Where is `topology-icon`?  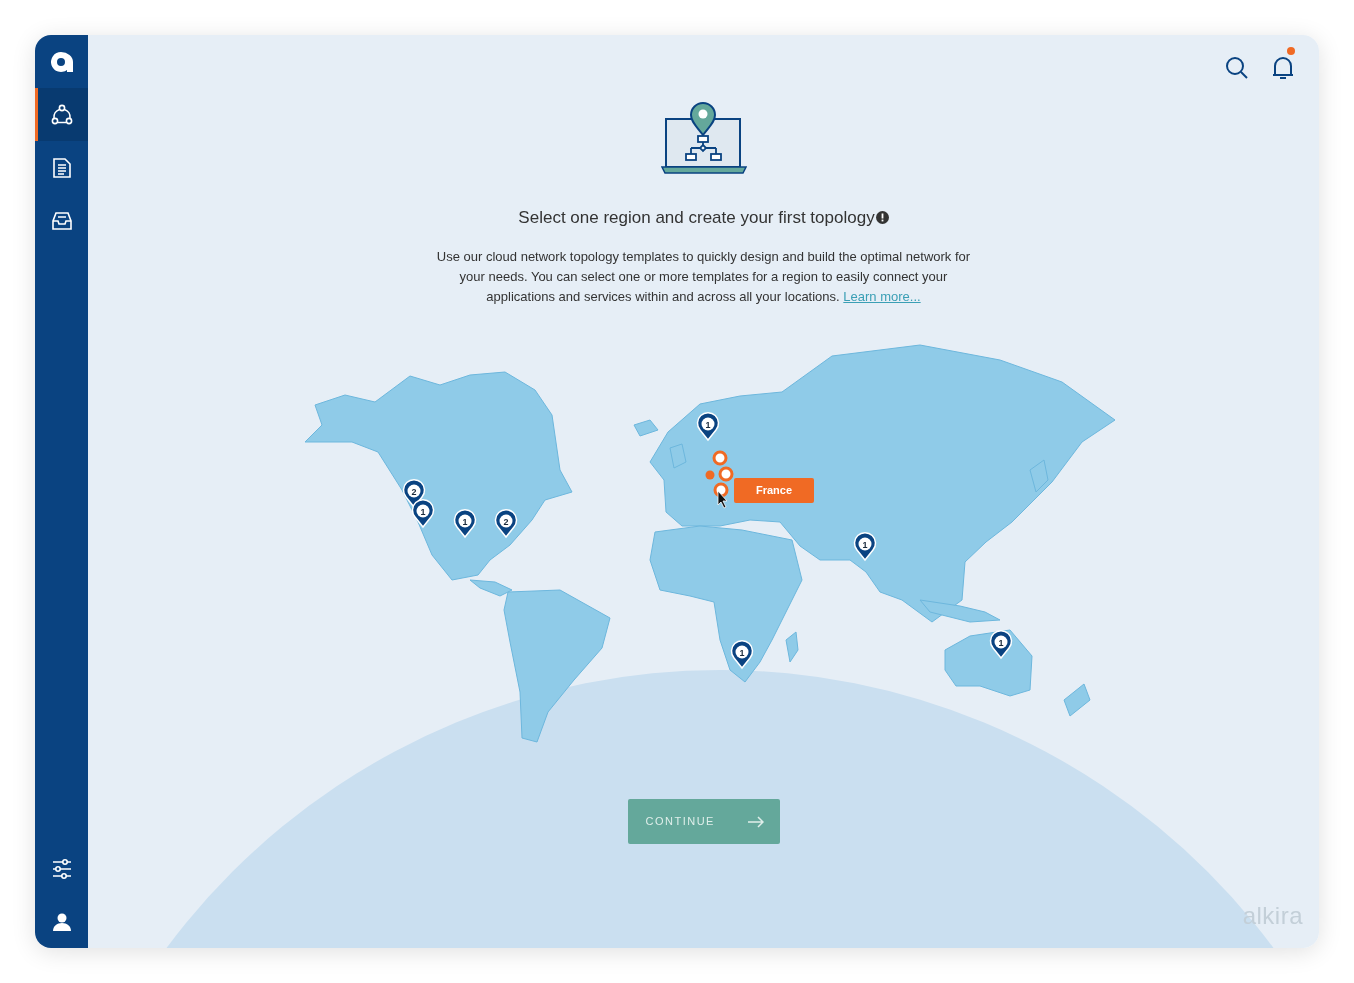 topology-icon is located at coordinates (61, 114).